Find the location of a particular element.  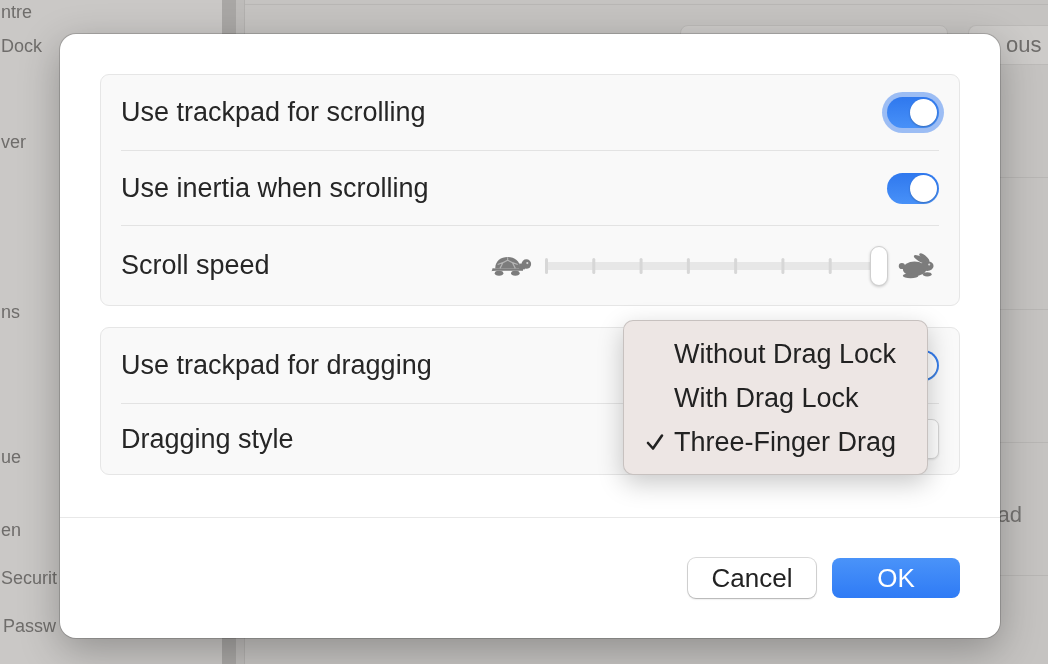

setting-label: Use inertia when scrolling is located at coordinates (275, 188).